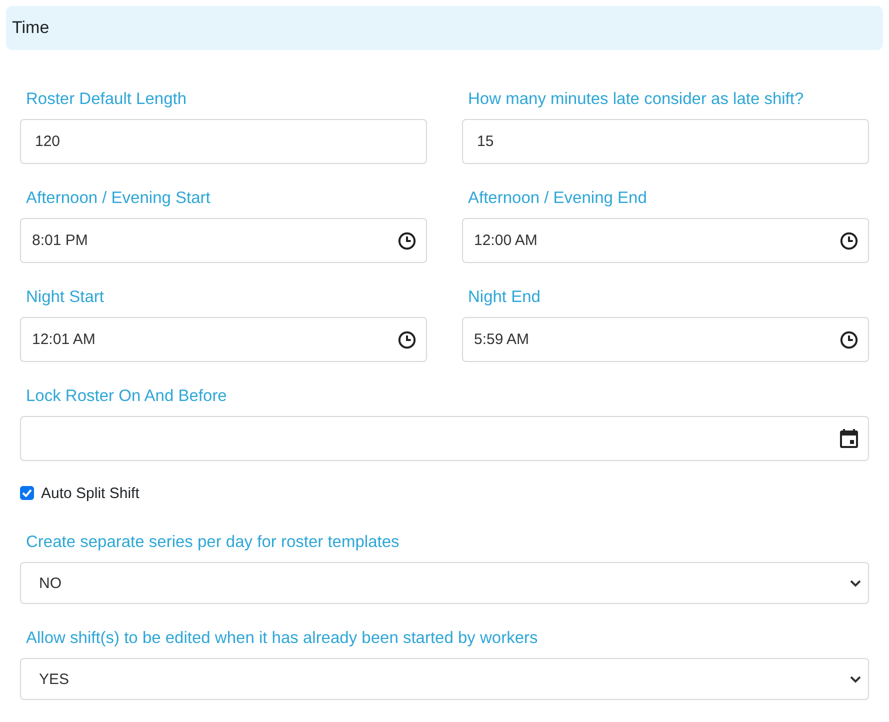 The image size is (889, 722). What do you see at coordinates (223, 141) in the screenshot?
I see `input-field: 120` at bounding box center [223, 141].